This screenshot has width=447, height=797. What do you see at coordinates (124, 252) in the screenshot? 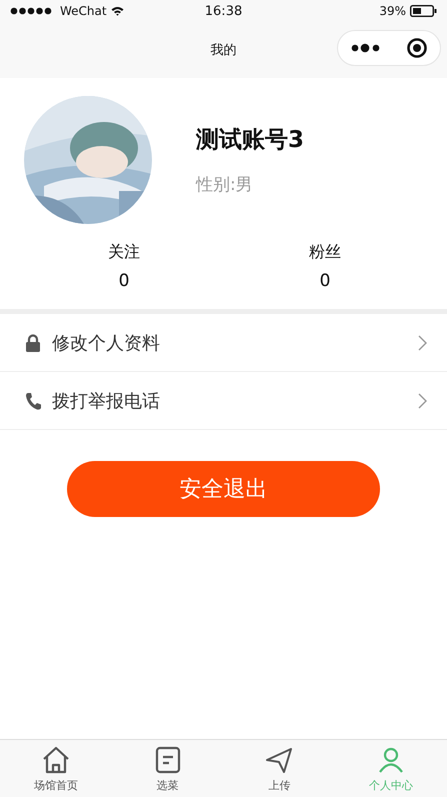
I see `stat-label: 关注` at bounding box center [124, 252].